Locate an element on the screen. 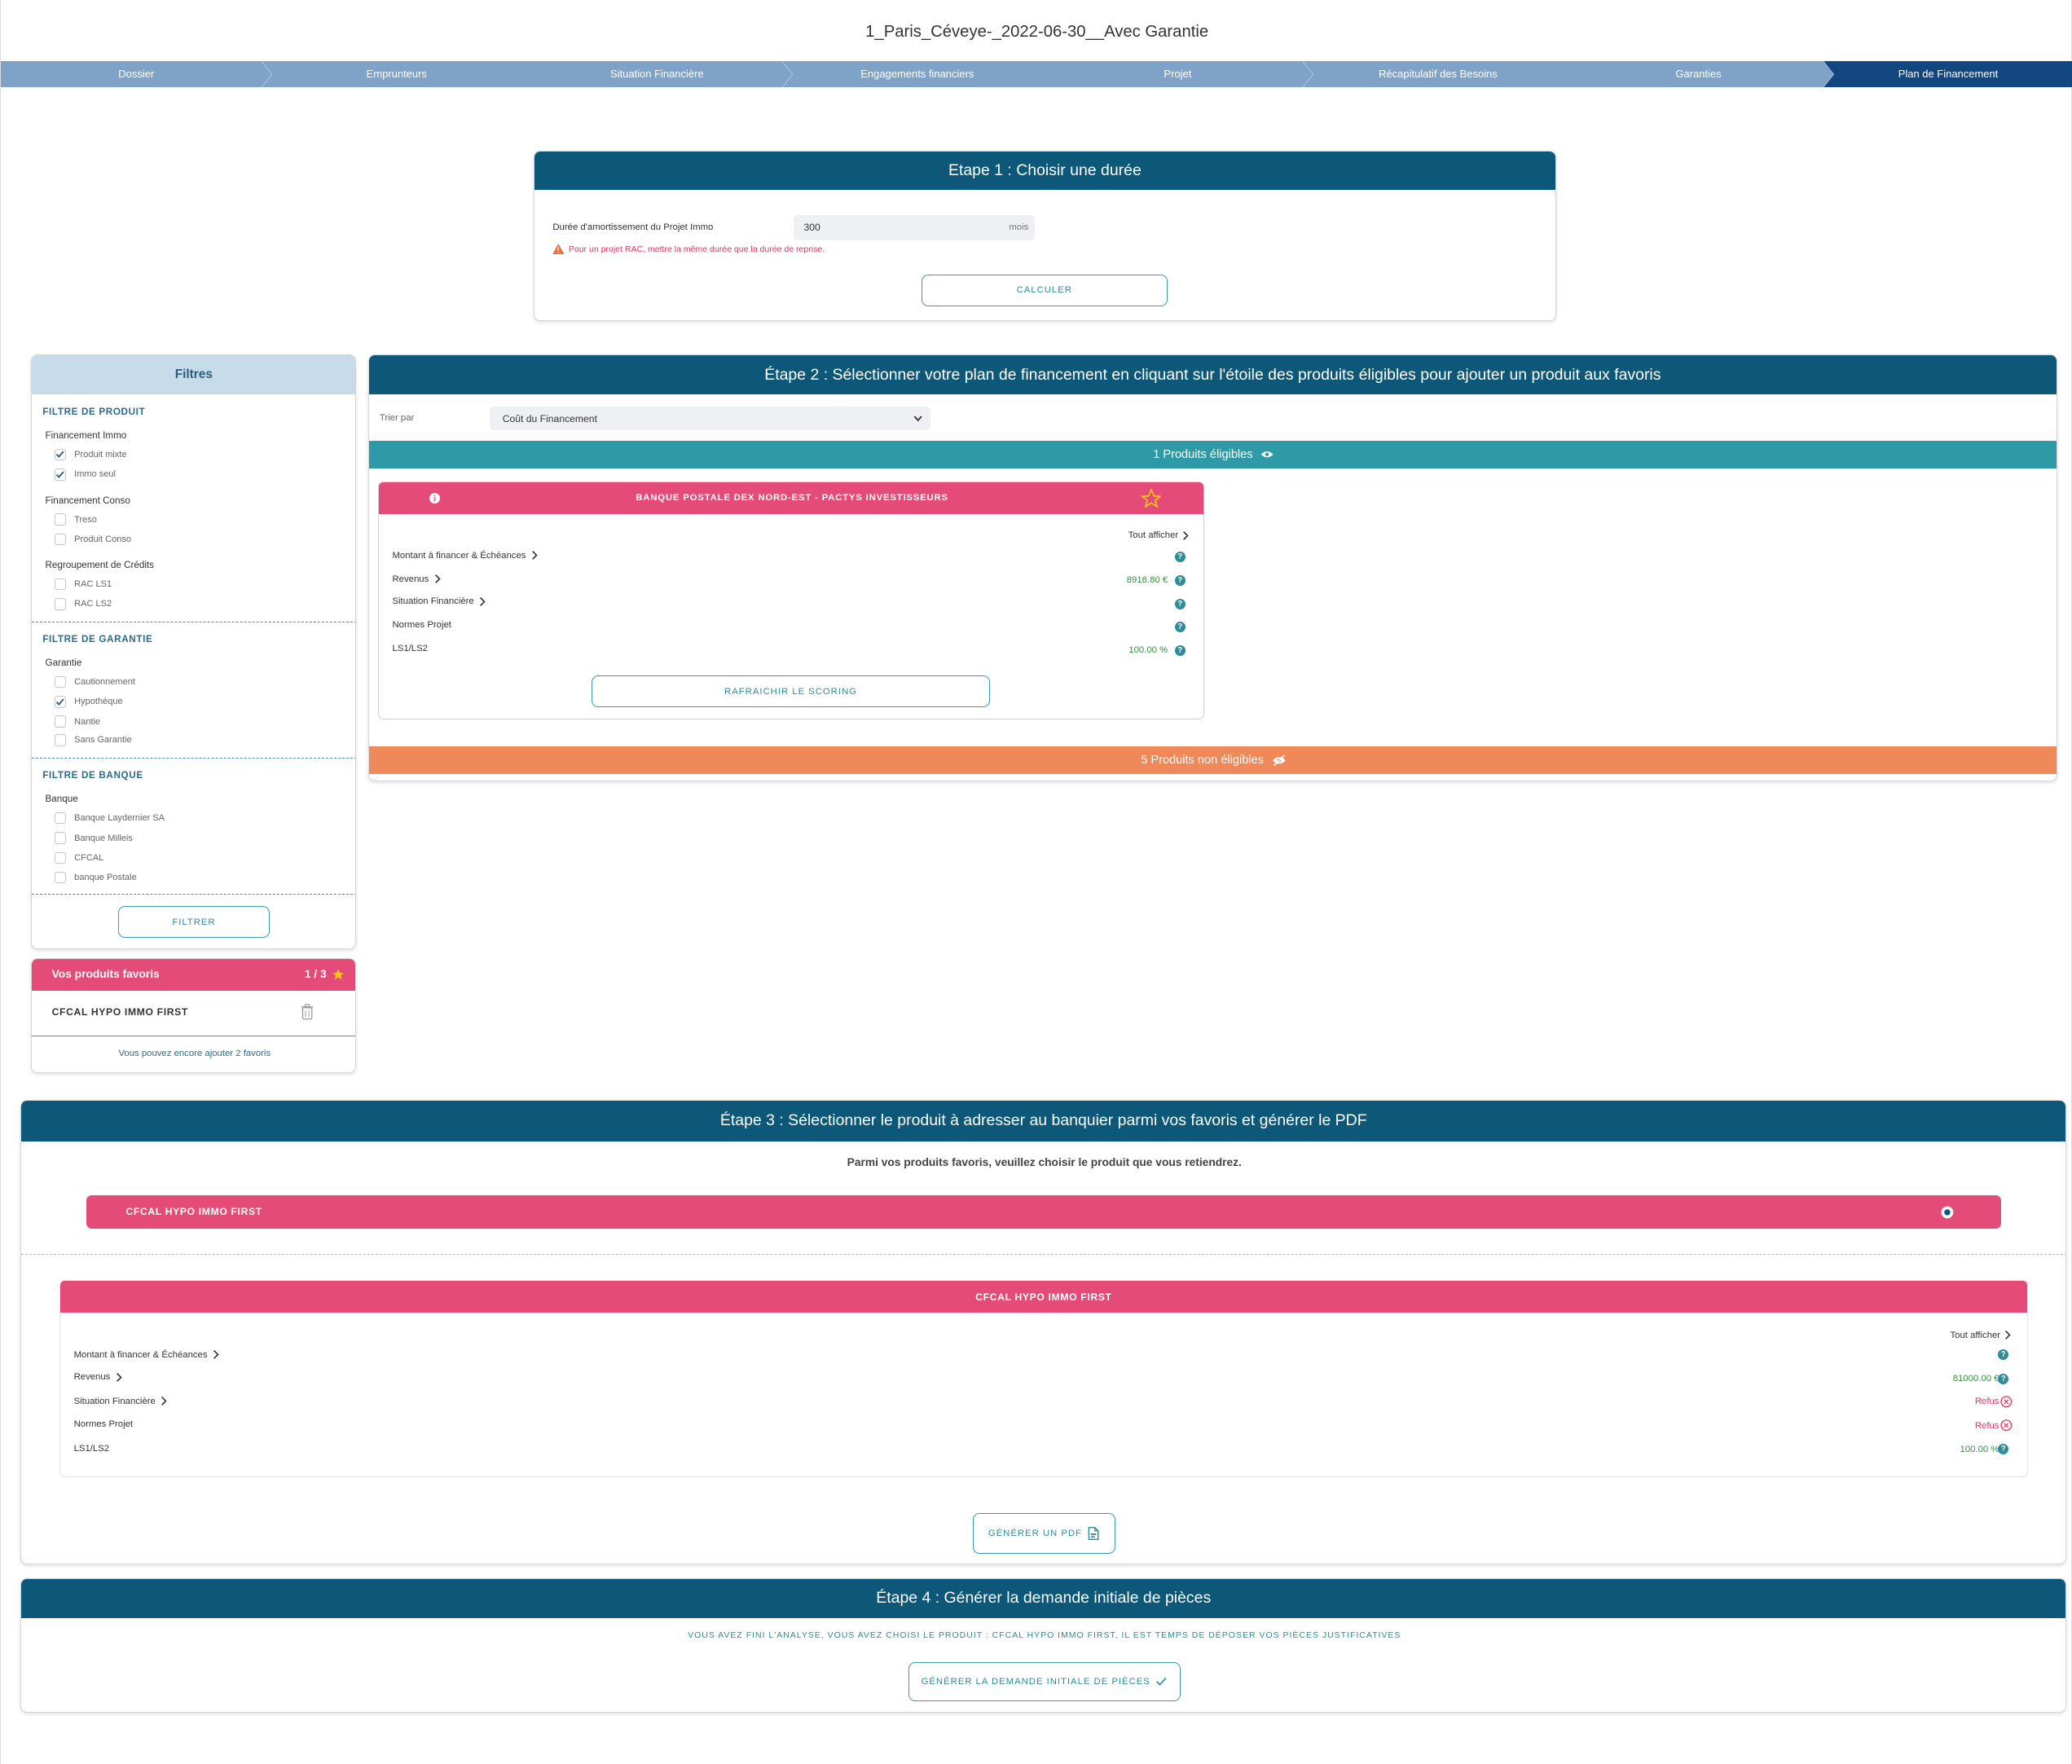  filter-item-label: Hypothèque is located at coordinates (98, 702).